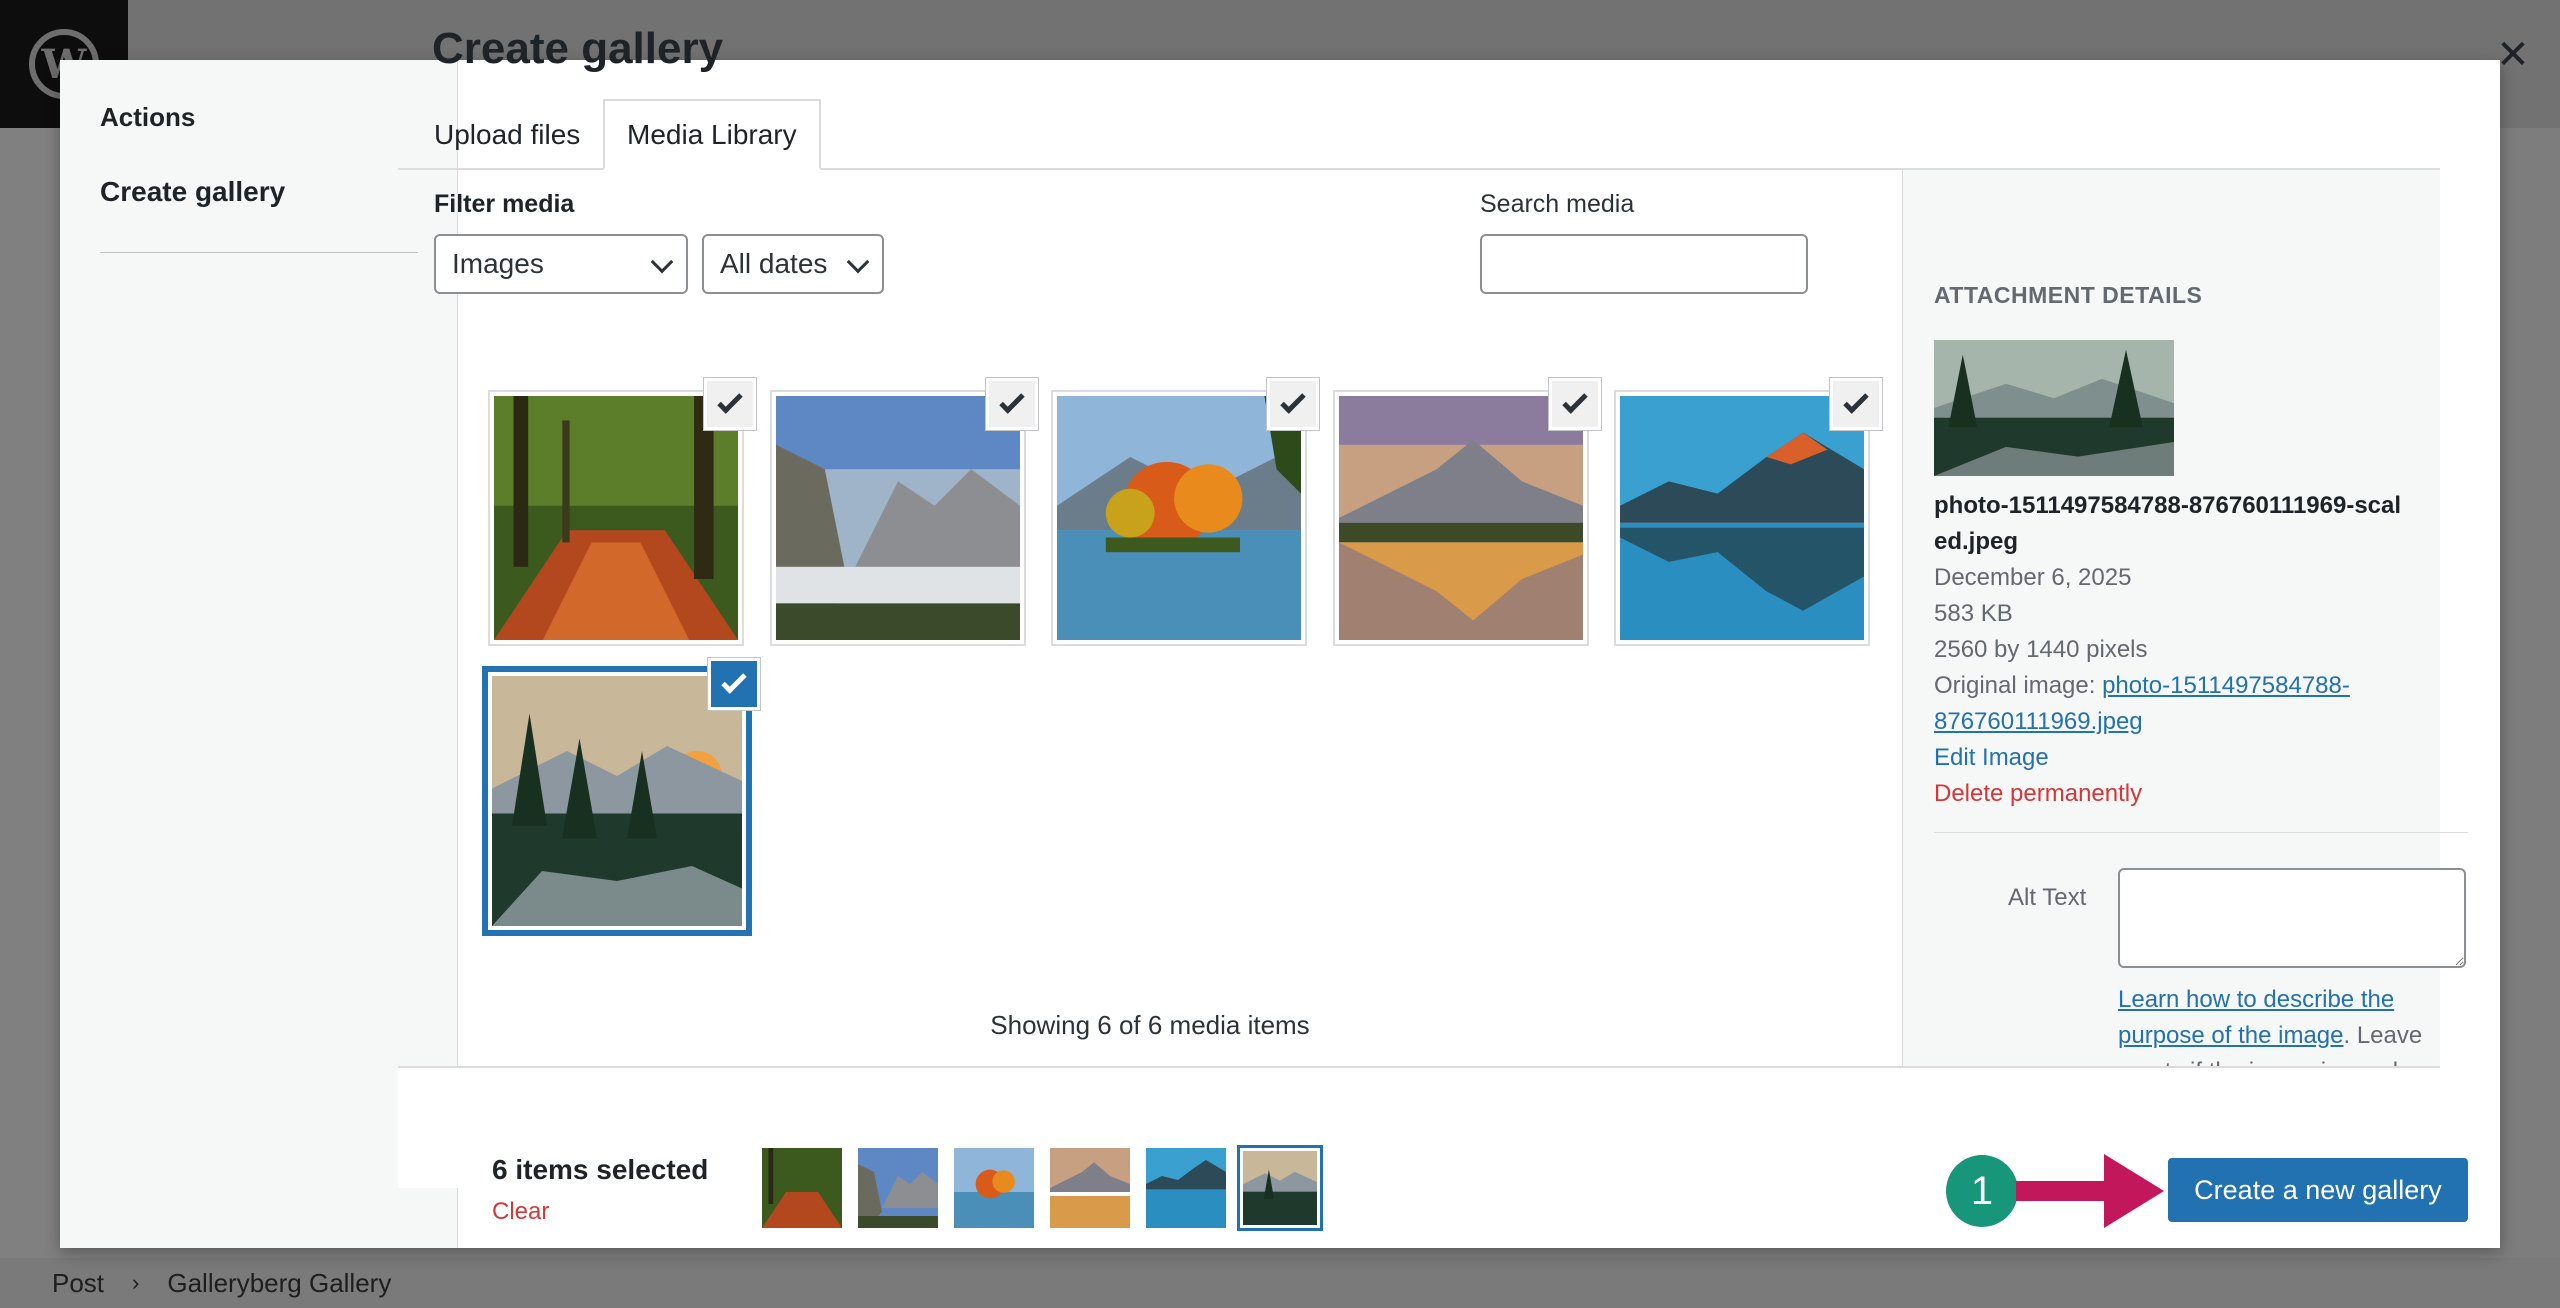  What do you see at coordinates (2041, 649) in the screenshot?
I see `attachment-dimensions: 2560 by 1440 pixels` at bounding box center [2041, 649].